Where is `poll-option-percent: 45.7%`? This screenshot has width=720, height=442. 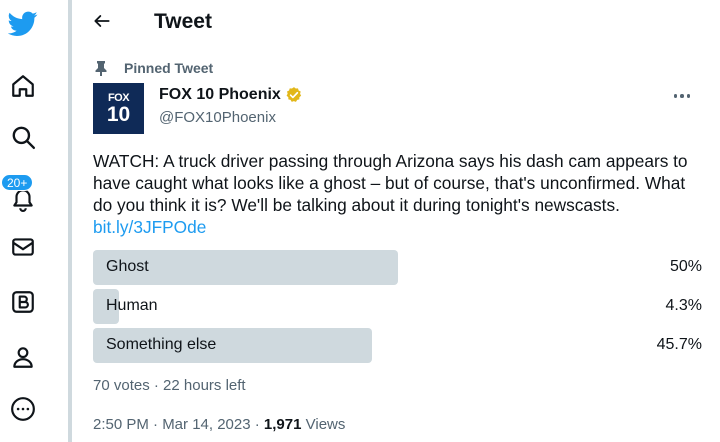 poll-option-percent: 45.7% is located at coordinates (679, 344).